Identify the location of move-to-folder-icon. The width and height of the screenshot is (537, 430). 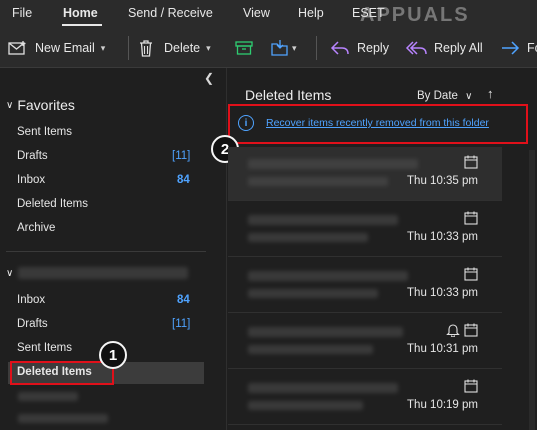
(280, 48).